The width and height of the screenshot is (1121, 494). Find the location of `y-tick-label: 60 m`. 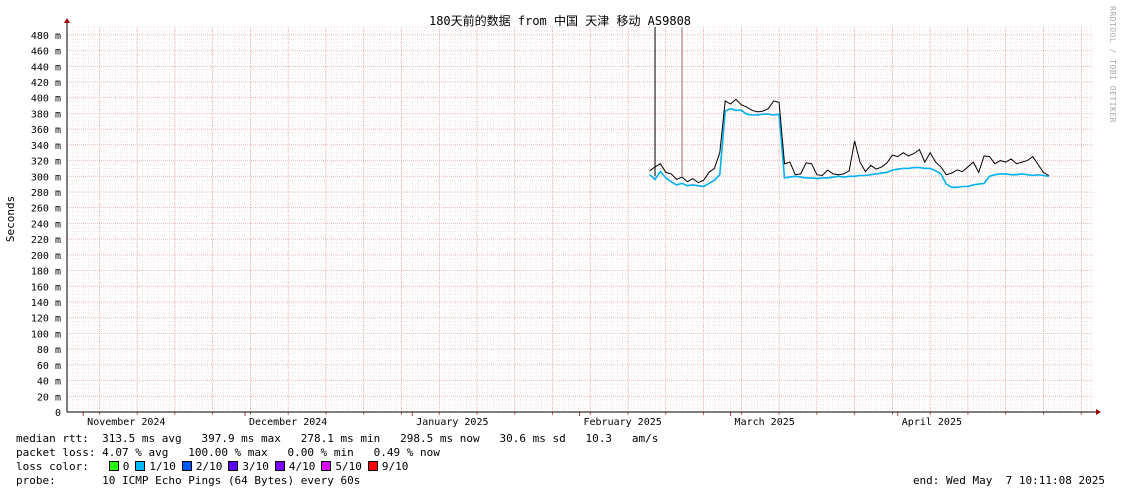

y-tick-label: 60 m is located at coordinates (49, 366).